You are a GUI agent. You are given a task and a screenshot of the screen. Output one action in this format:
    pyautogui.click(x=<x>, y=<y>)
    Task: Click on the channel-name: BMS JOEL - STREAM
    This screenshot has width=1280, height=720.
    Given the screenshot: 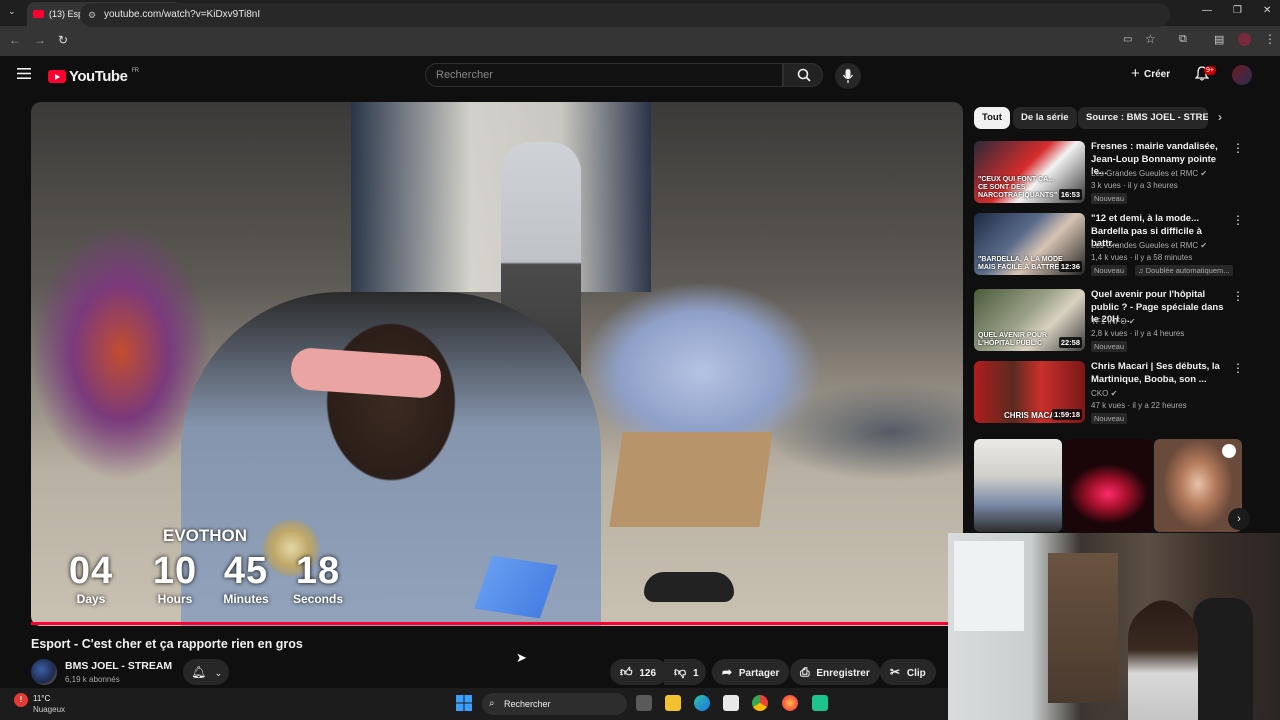 What is the action you would take?
    pyautogui.click(x=118, y=666)
    